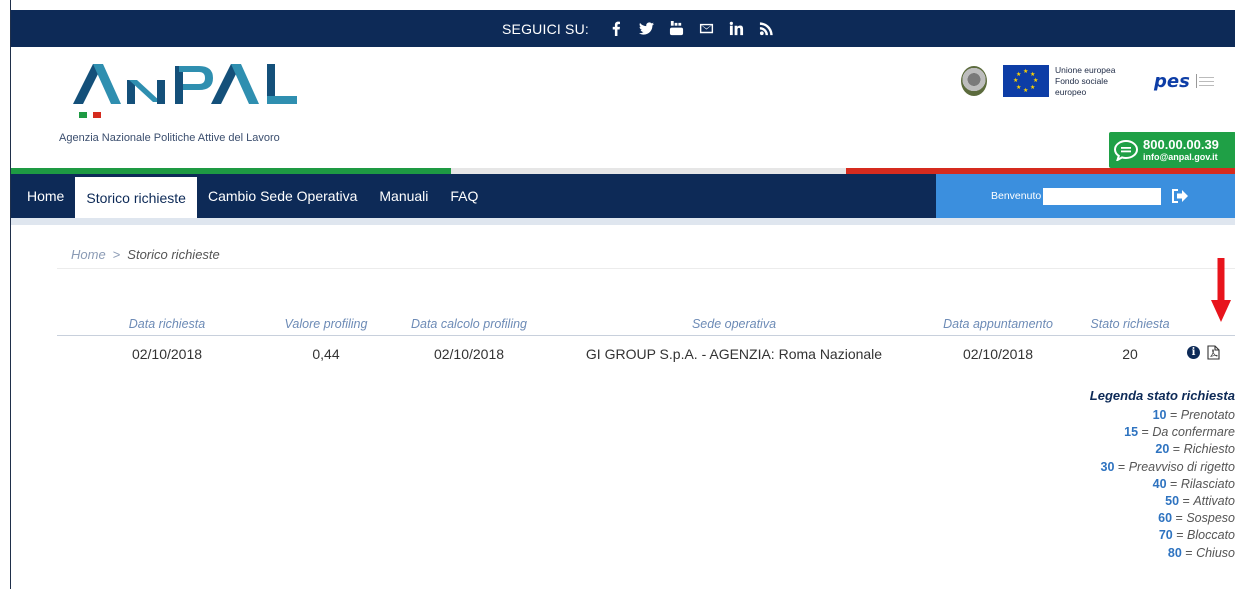 The width and height of the screenshot is (1235, 589). Describe the element at coordinates (1201, 552) in the screenshot. I see `legend-item: 80 = Chiuso` at that location.